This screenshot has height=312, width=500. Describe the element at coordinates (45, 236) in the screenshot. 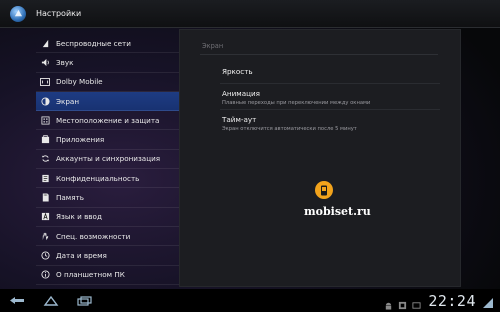

I see `accessibility-icon` at that location.